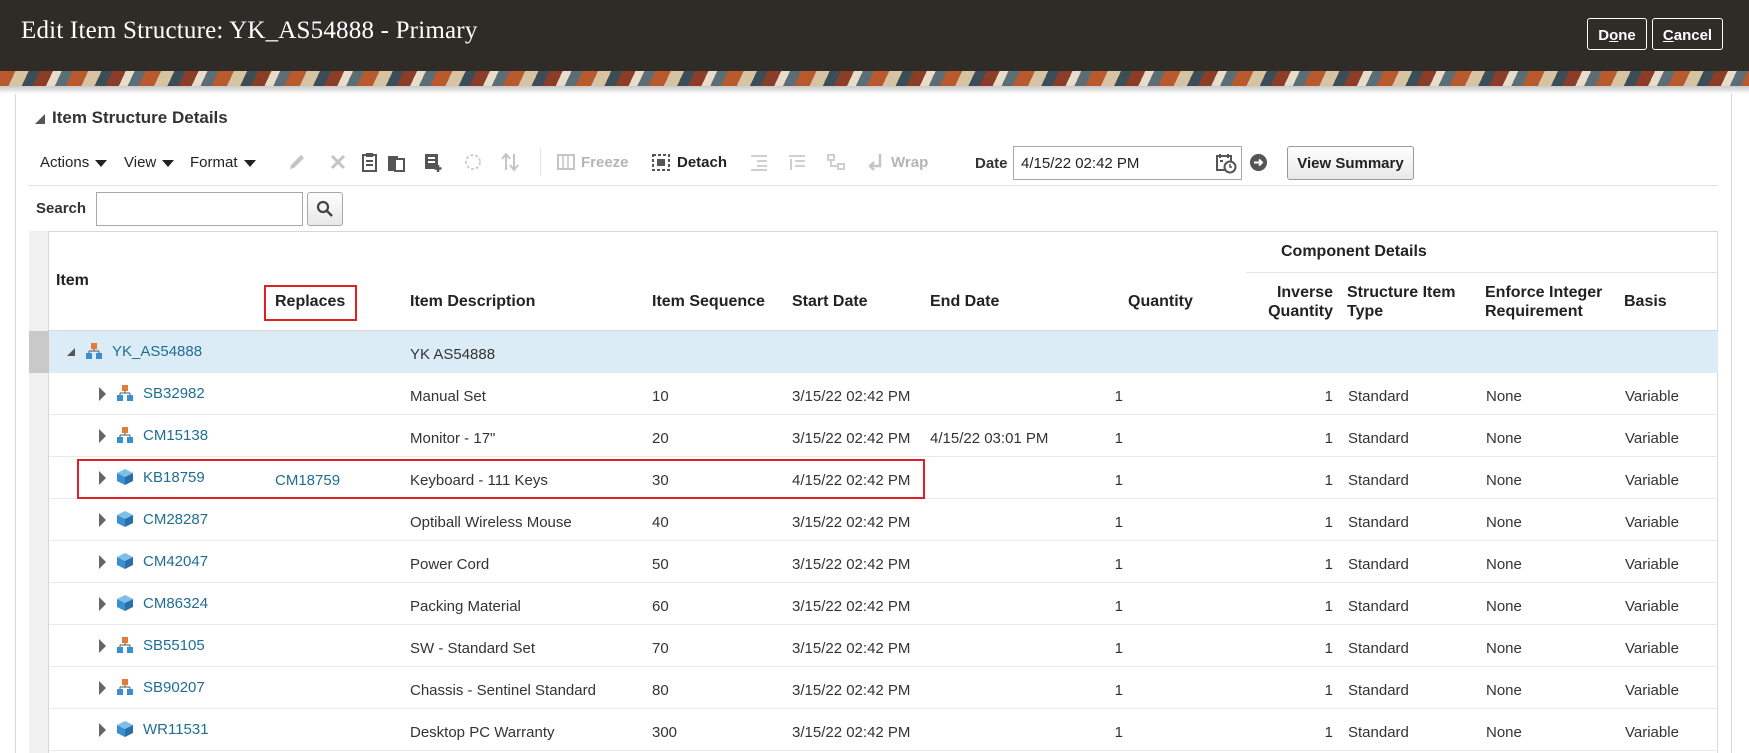  What do you see at coordinates (71, 352) in the screenshot?
I see `expanded-triangle-icon` at bounding box center [71, 352].